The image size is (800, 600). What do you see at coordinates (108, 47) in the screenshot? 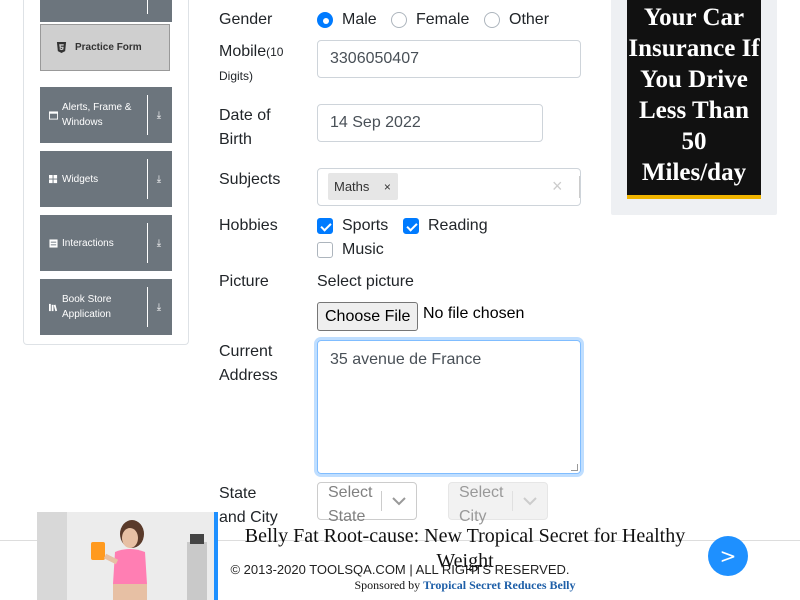
I see `sidebar-item-label: Practice Form` at bounding box center [108, 47].